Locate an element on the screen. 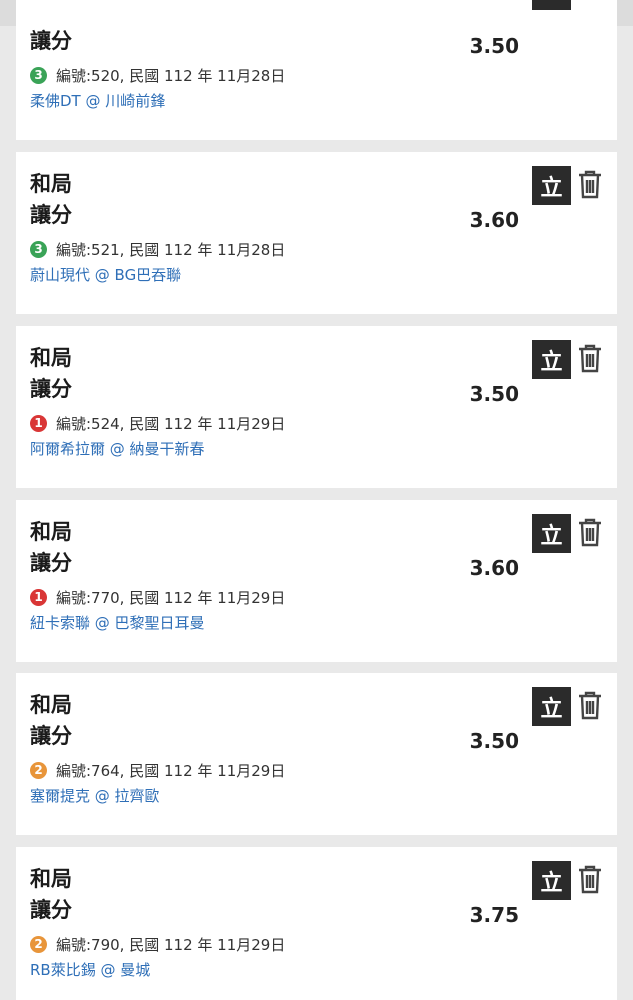  match-teams-link: 塞爾提克 @ 拉齊歐 is located at coordinates (95, 796).